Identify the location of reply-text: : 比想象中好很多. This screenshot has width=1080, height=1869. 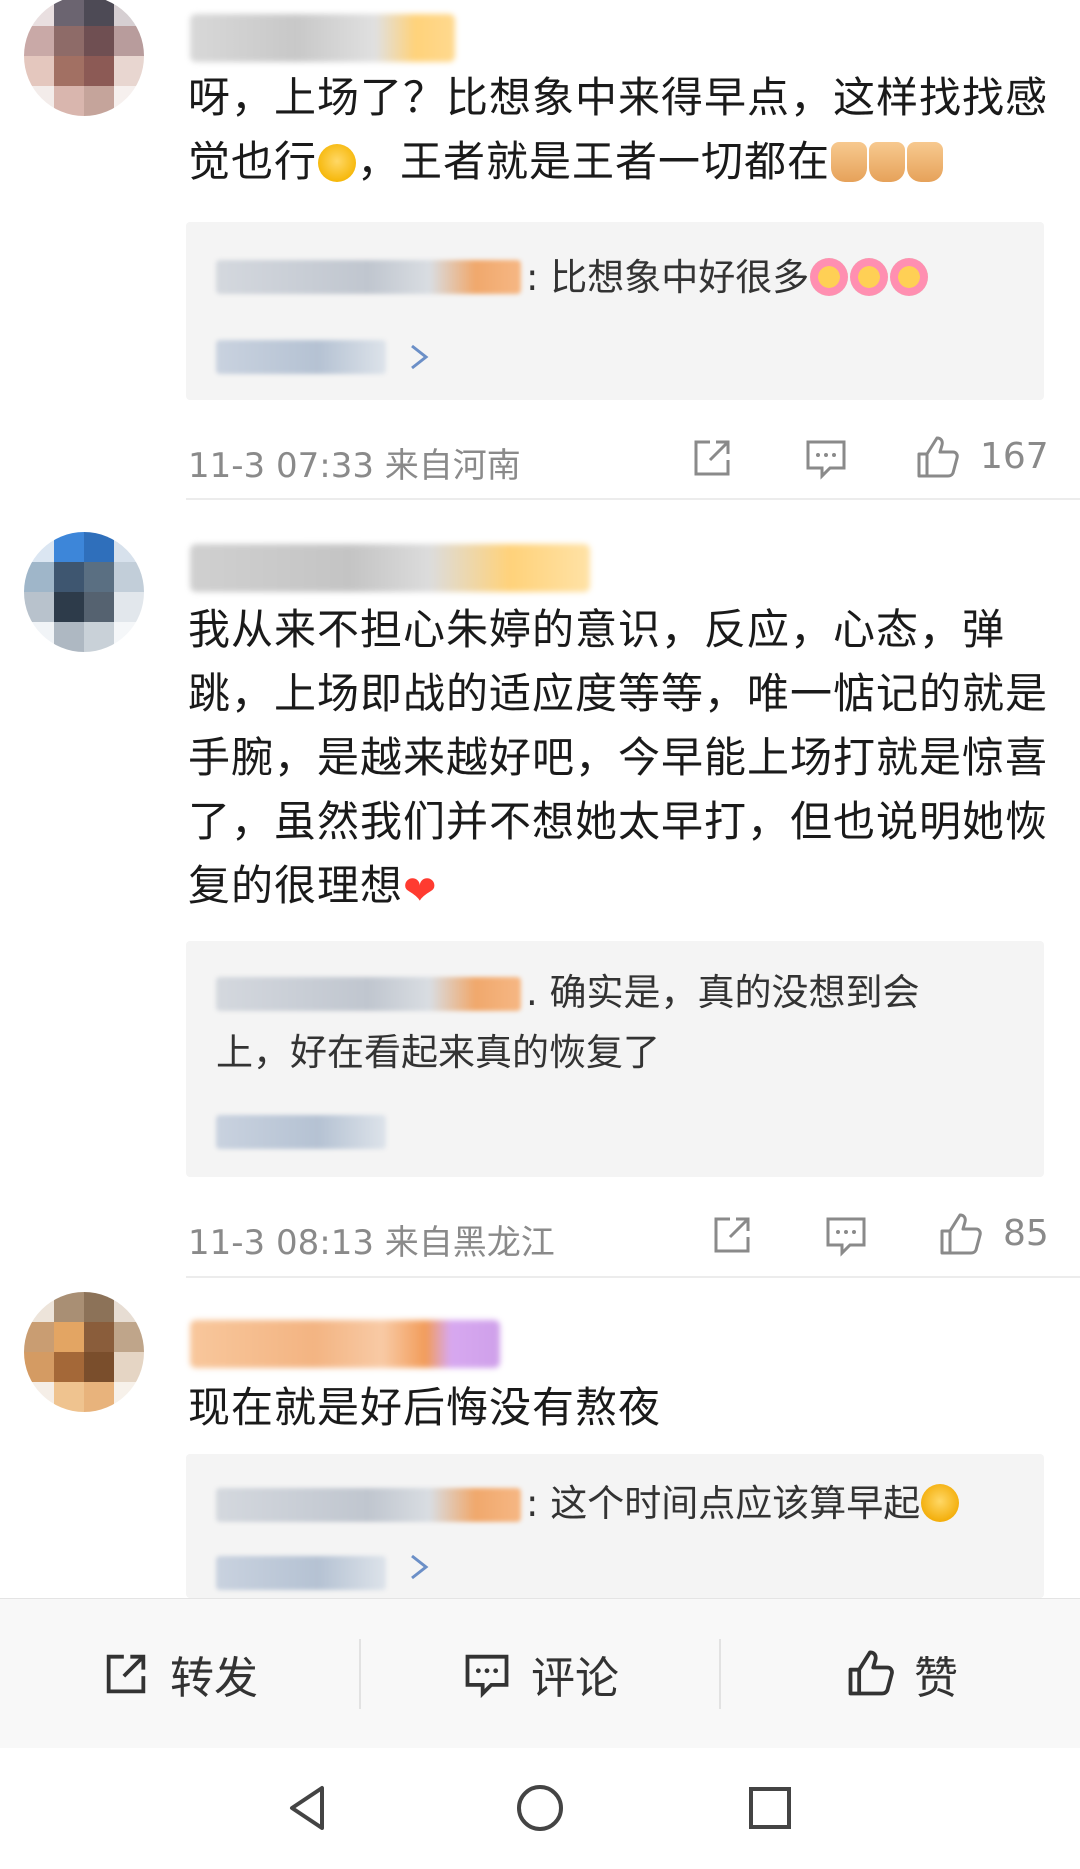
(727, 278).